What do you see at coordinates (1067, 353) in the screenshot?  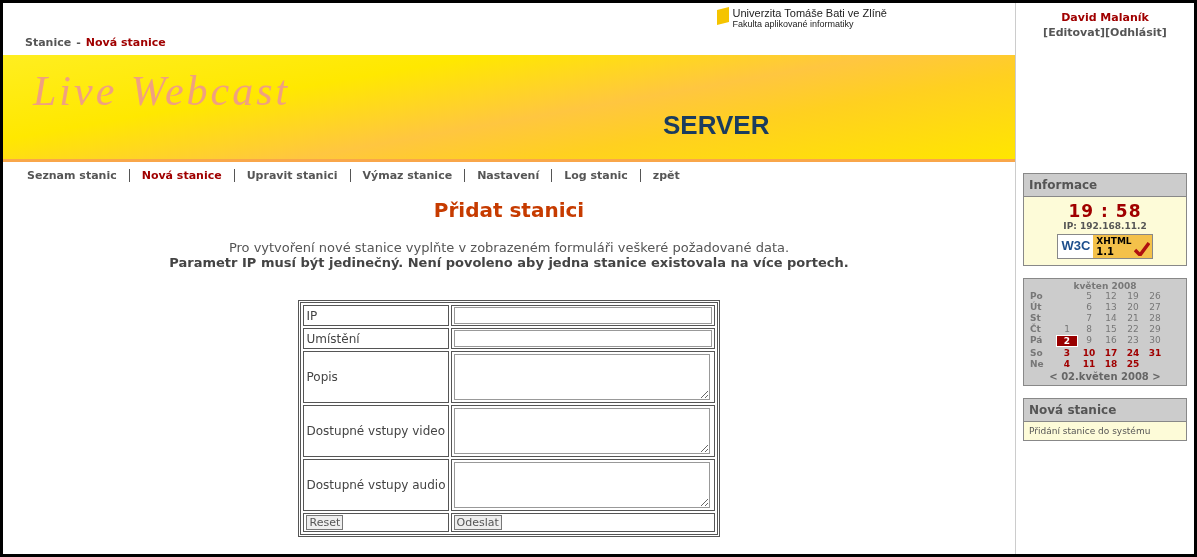 I see `calendar-day: 3` at bounding box center [1067, 353].